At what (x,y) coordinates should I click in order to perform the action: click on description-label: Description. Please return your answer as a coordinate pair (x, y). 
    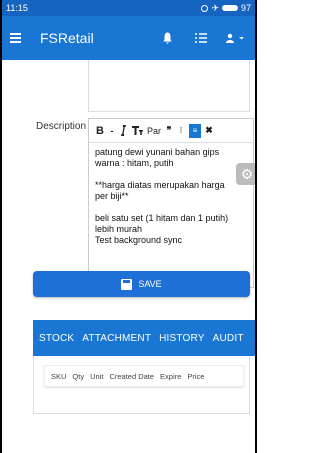
    Looking at the image, I should click on (61, 126).